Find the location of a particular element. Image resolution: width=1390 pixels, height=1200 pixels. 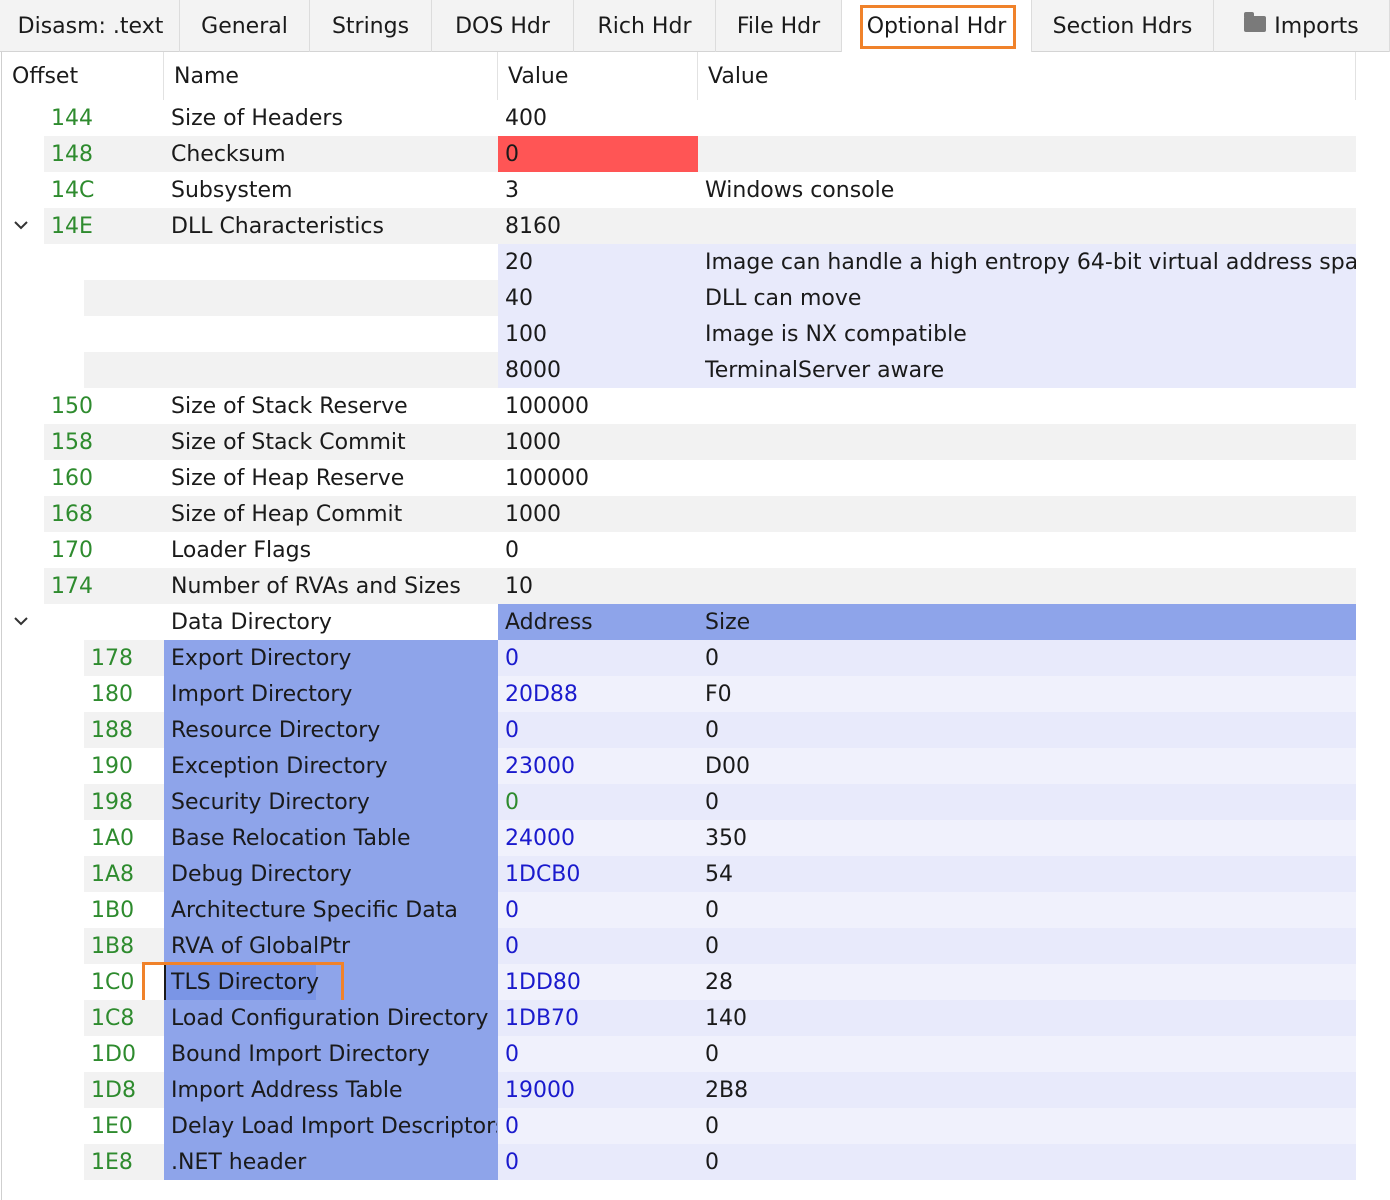

column-header-offset: Offset is located at coordinates (83, 76).